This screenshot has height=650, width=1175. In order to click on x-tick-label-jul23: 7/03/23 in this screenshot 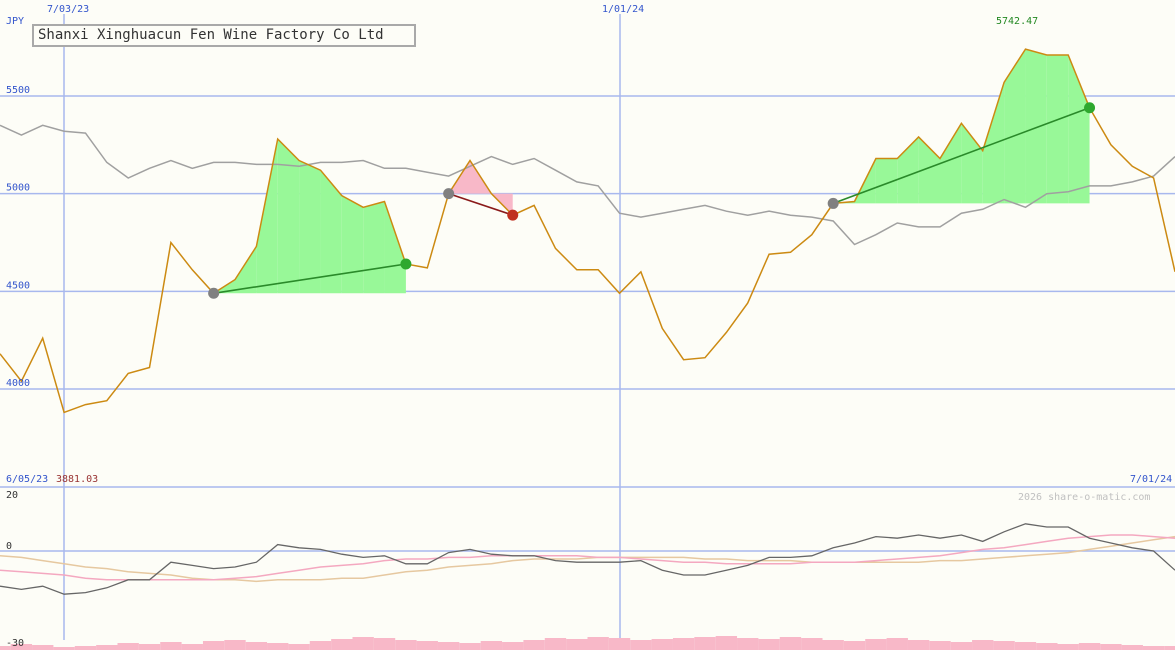, I will do `click(68, 9)`.